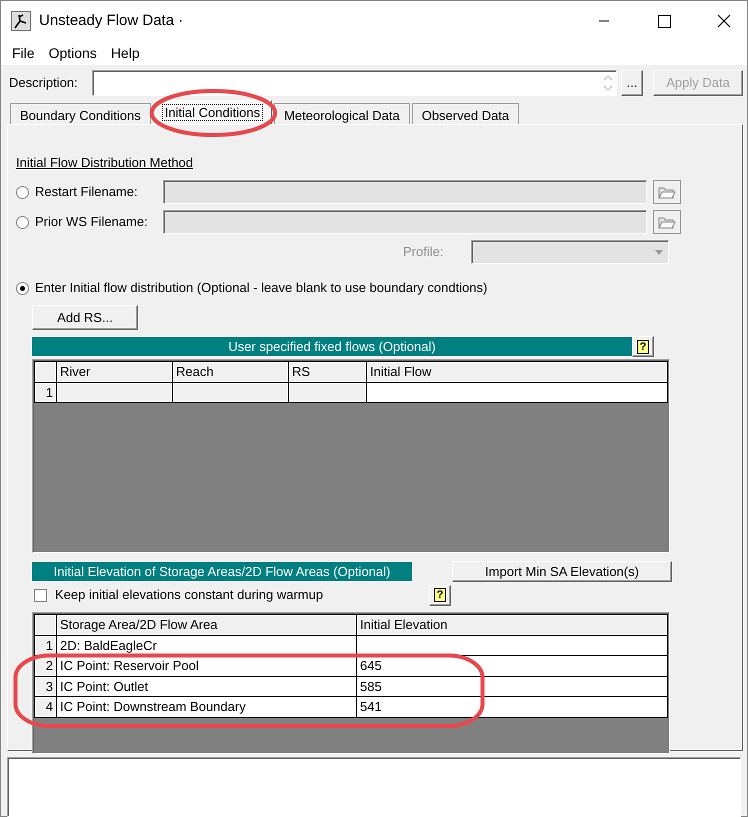 Image resolution: width=748 pixels, height=817 pixels. What do you see at coordinates (23, 53) in the screenshot?
I see `menu-item: File` at bounding box center [23, 53].